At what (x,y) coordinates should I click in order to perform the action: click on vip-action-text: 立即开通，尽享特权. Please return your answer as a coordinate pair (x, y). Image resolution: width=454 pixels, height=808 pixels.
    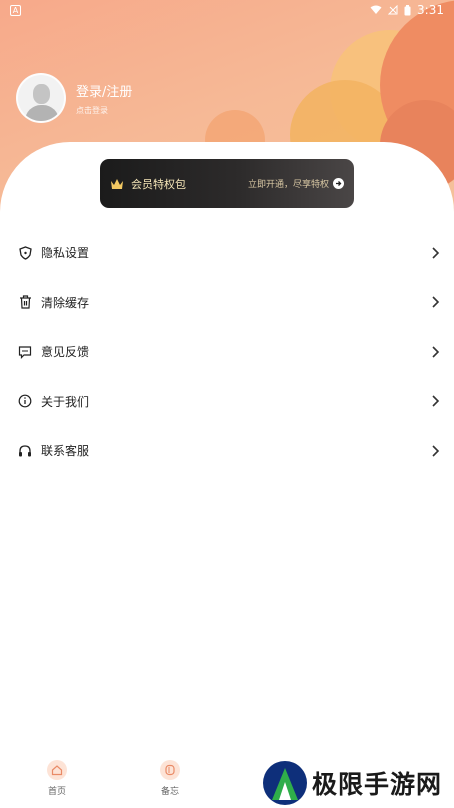
    Looking at the image, I should click on (288, 183).